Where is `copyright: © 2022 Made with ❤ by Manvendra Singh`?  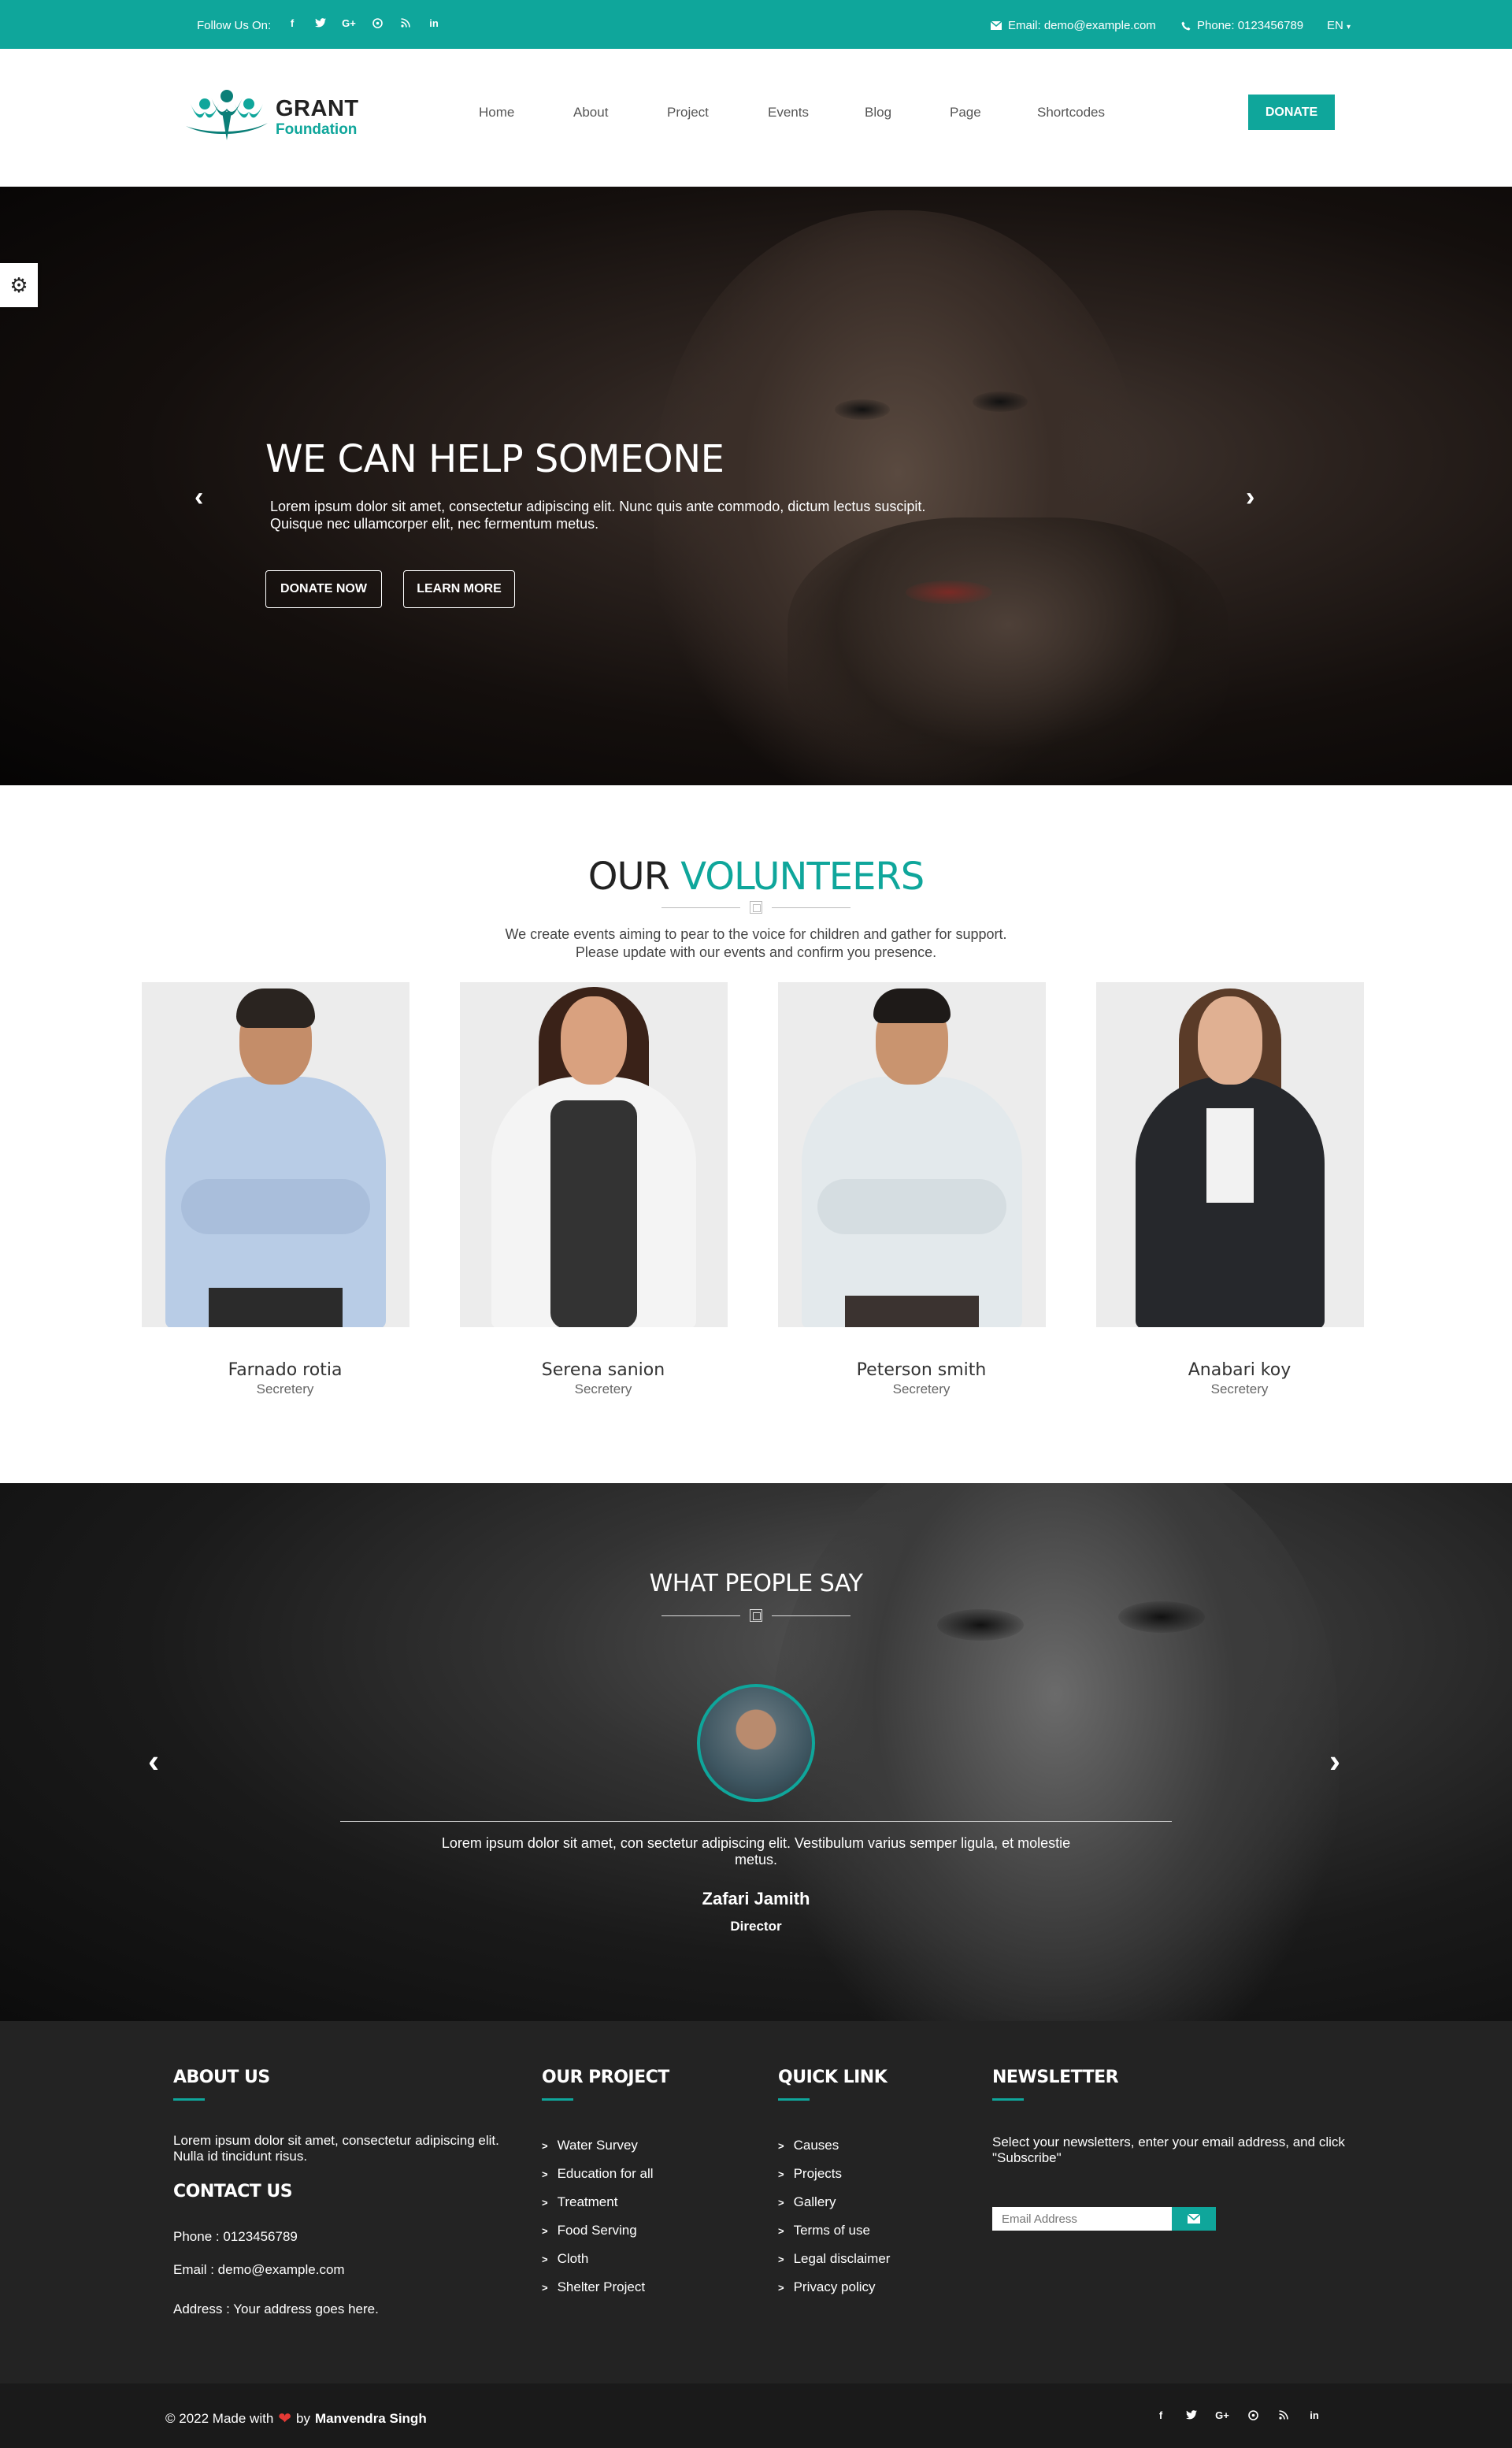
copyright: © 2022 Made with ❤ by Manvendra Singh is located at coordinates (296, 2418).